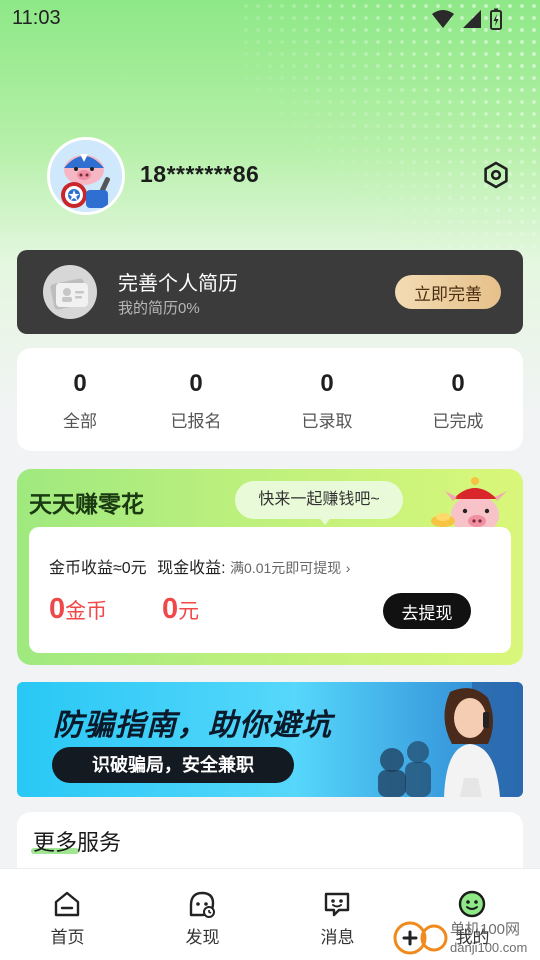 This screenshot has width=540, height=960. What do you see at coordinates (80, 421) in the screenshot?
I see `stat-label: 全部` at bounding box center [80, 421].